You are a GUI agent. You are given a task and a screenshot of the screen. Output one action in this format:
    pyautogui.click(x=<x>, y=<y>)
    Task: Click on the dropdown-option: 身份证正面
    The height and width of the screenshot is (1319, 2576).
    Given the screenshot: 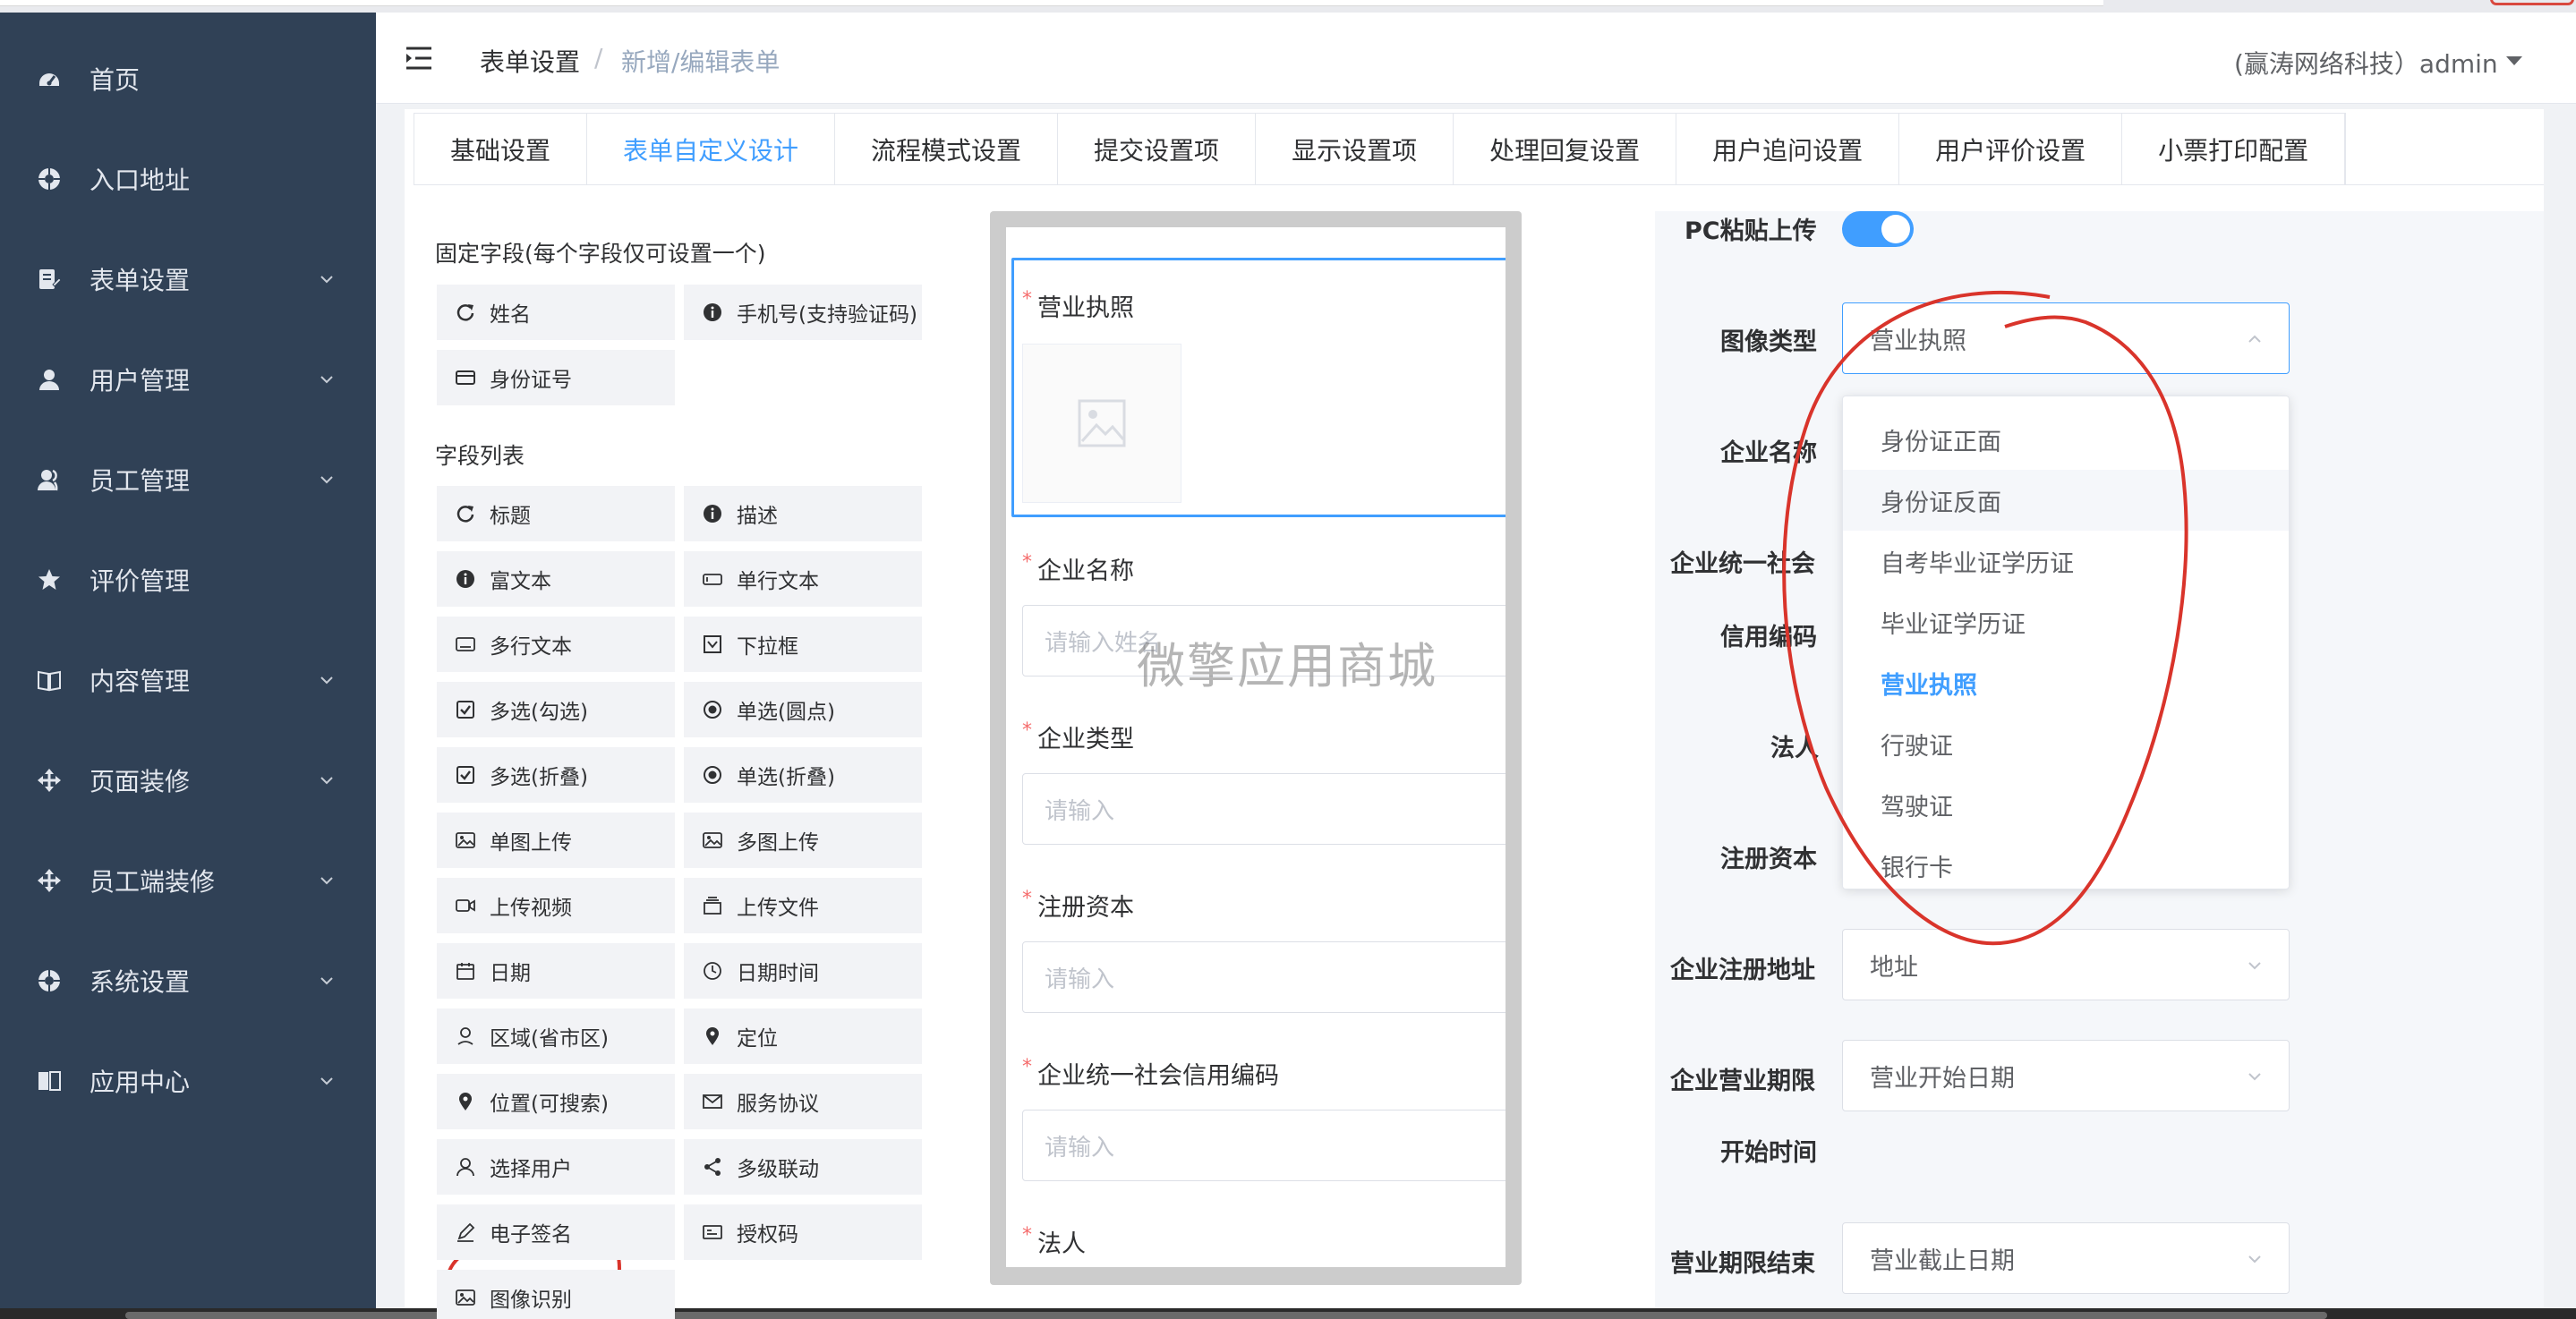 What is the action you would take?
    pyautogui.click(x=2066, y=439)
    